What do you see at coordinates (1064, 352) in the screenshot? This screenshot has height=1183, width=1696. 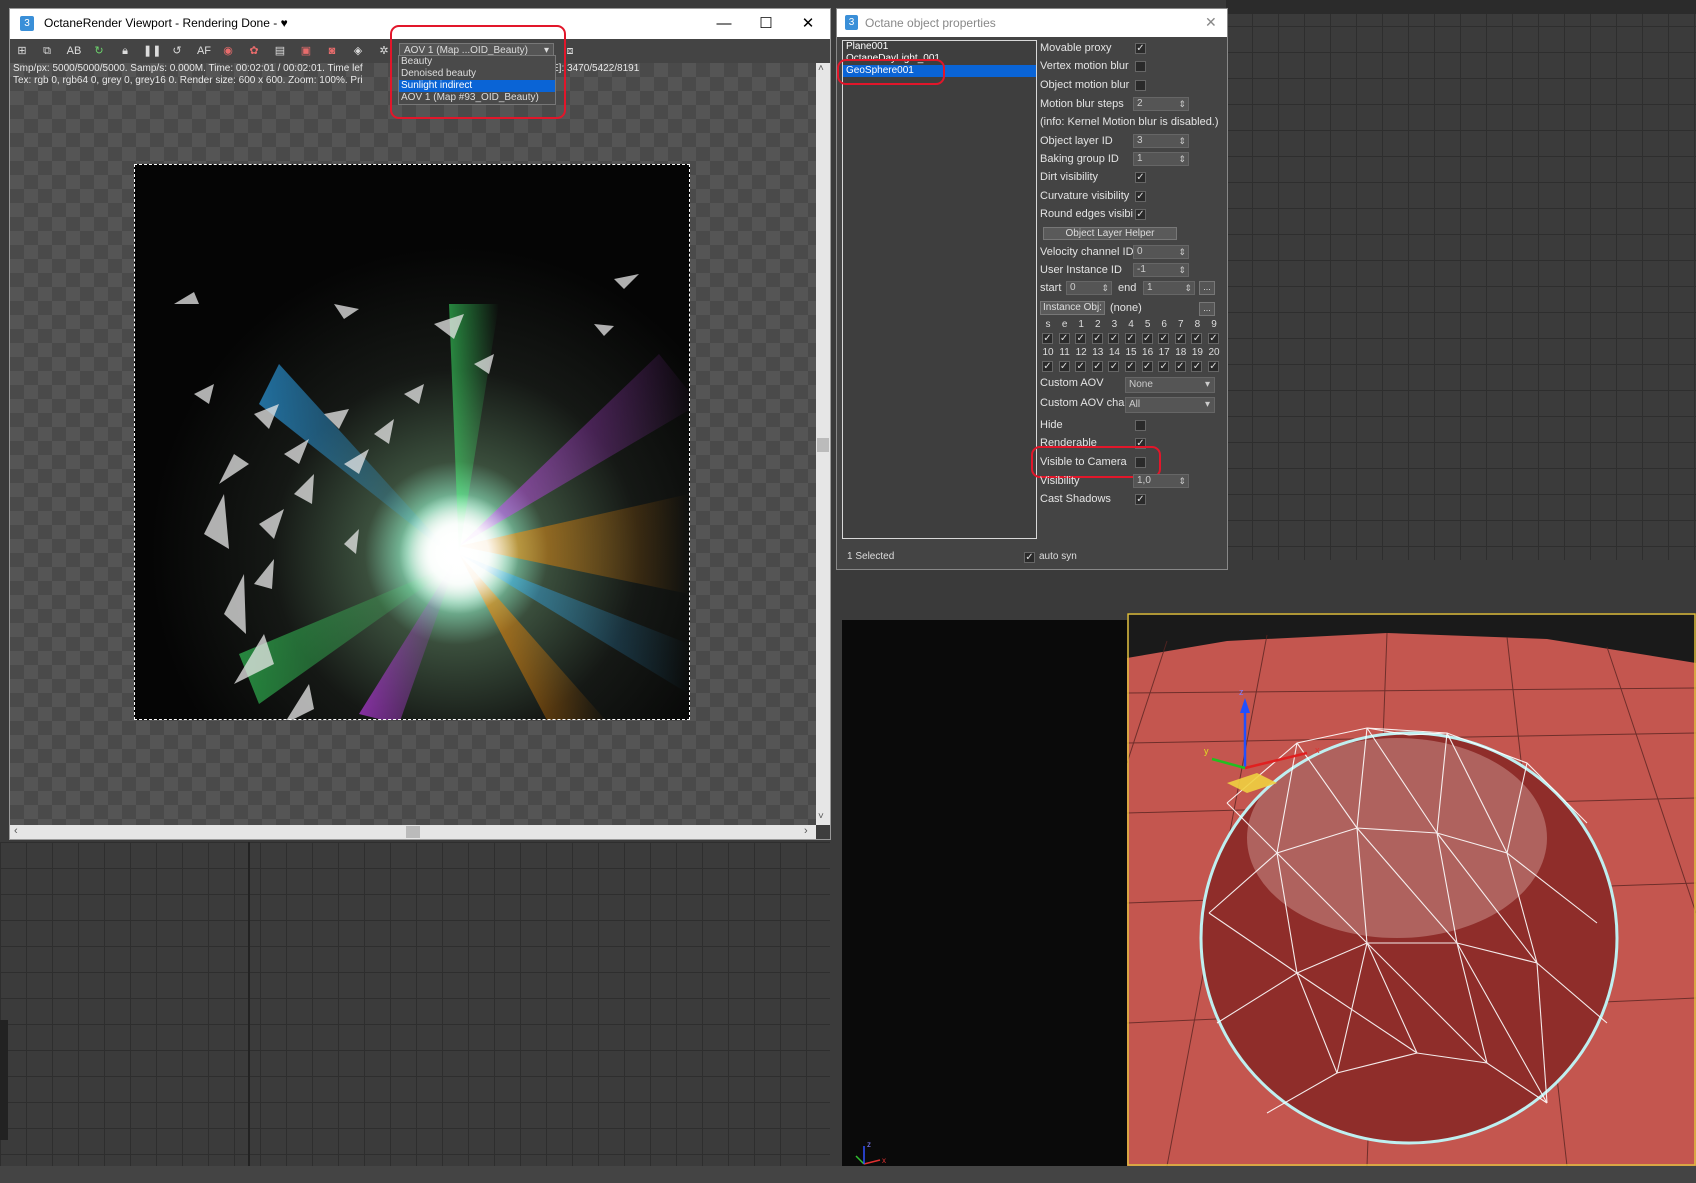 I see `grid-label: 11` at bounding box center [1064, 352].